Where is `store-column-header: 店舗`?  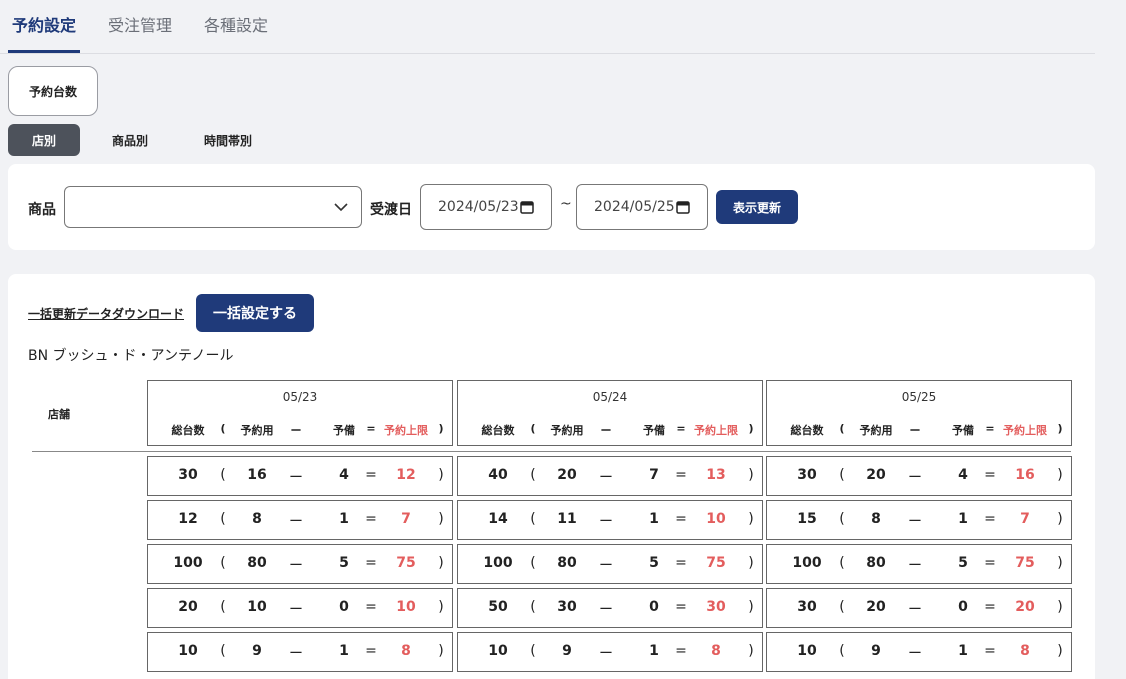 store-column-header: 店舗 is located at coordinates (59, 414).